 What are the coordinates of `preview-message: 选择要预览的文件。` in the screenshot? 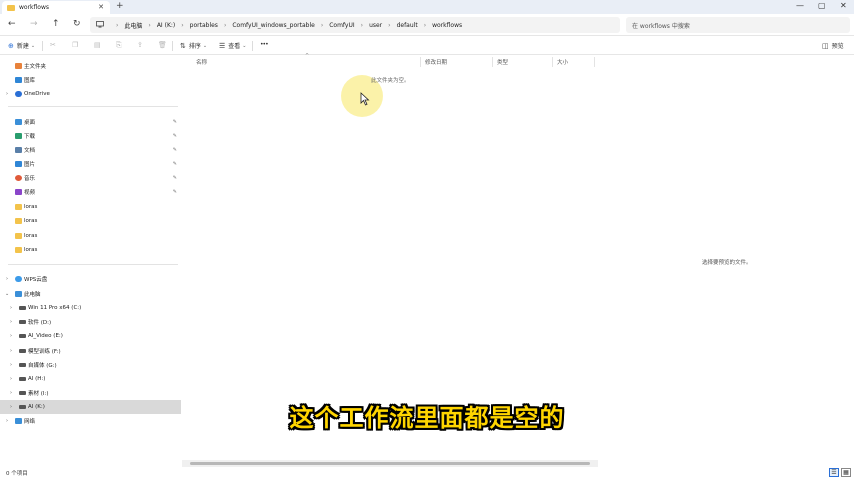 It's located at (727, 263).